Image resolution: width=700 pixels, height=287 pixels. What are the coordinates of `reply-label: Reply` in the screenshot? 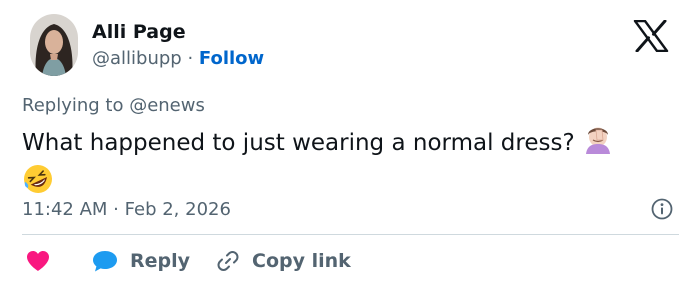 It's located at (160, 261).